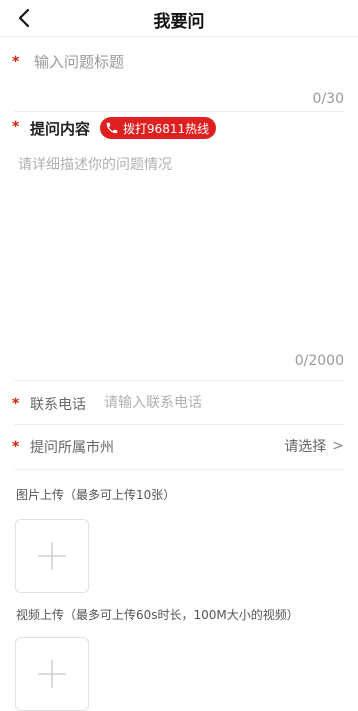 The image size is (358, 711). I want to click on phone-label: 联系电话, so click(58, 405).